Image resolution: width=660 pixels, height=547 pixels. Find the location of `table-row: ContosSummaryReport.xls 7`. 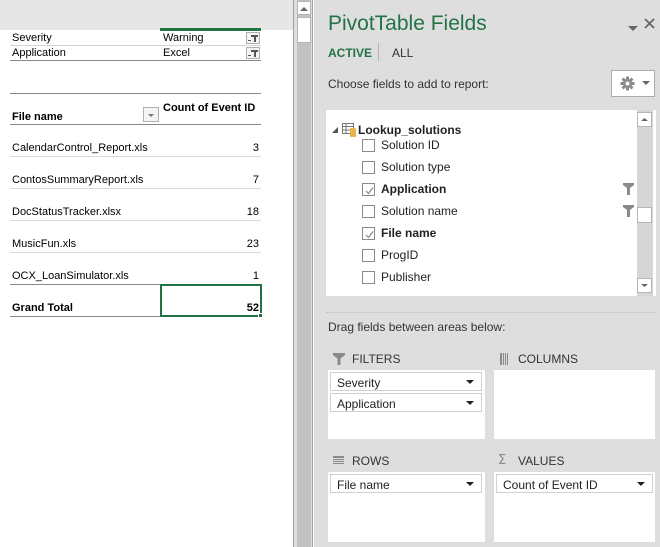

table-row: ContosSummaryReport.xls 7 is located at coordinates (135, 173).